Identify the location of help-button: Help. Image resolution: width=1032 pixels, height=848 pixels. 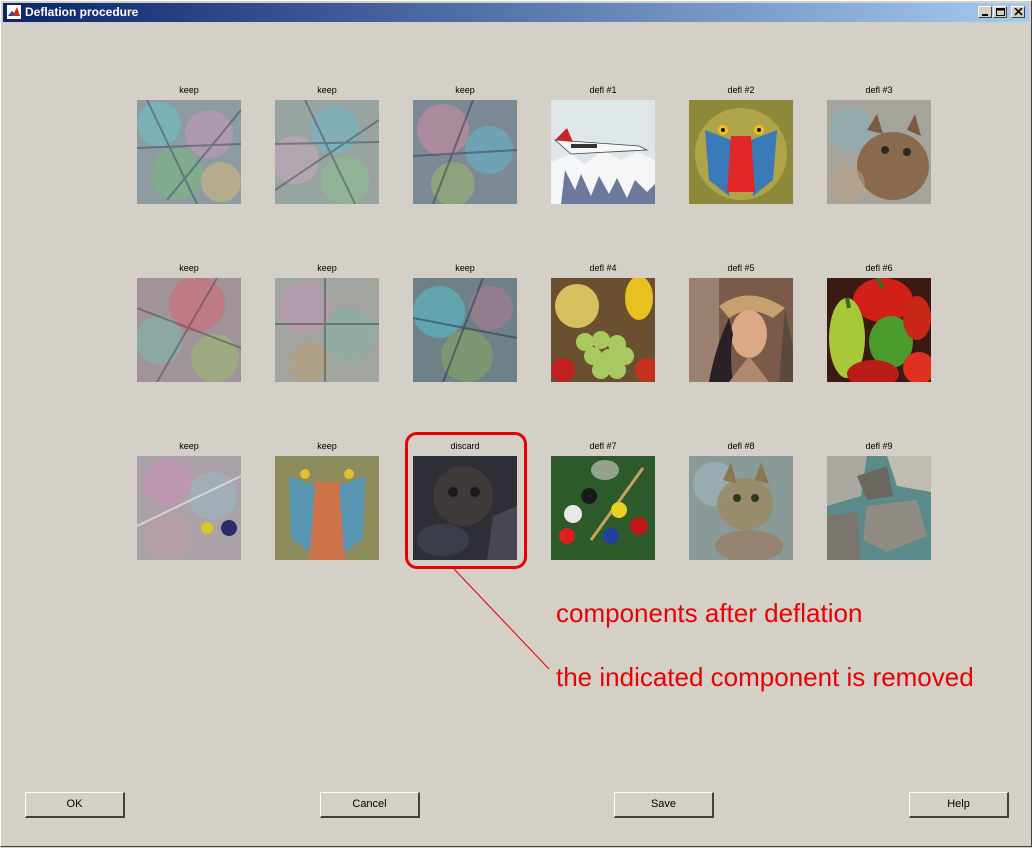
(959, 805).